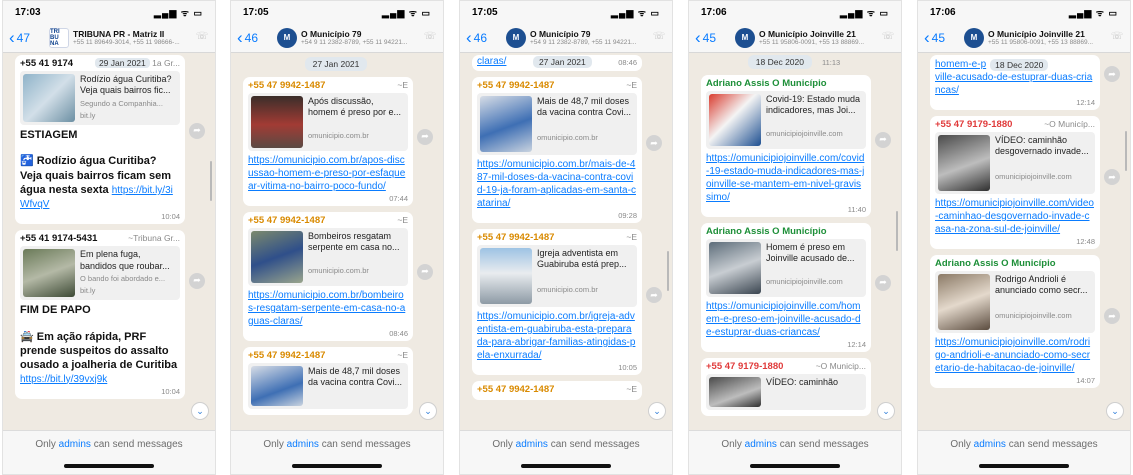 The height and width of the screenshot is (475, 1133). Describe the element at coordinates (856, 344) in the screenshot. I see `message-time: 12:14` at that location.